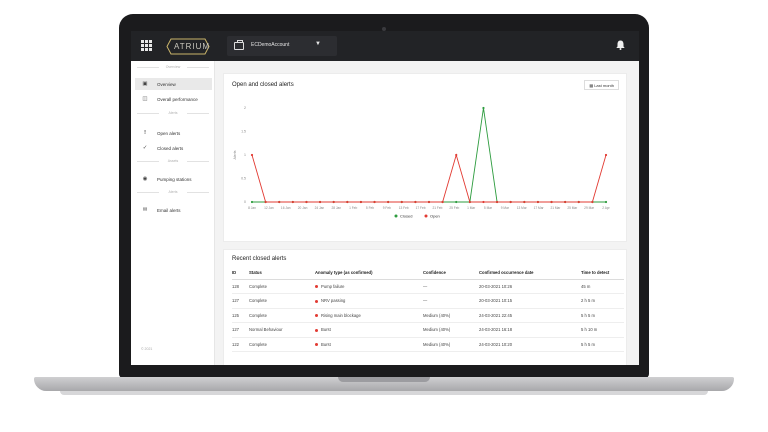 The image size is (768, 432). What do you see at coordinates (240, 273) in the screenshot?
I see `col-header-id: ID` at bounding box center [240, 273].